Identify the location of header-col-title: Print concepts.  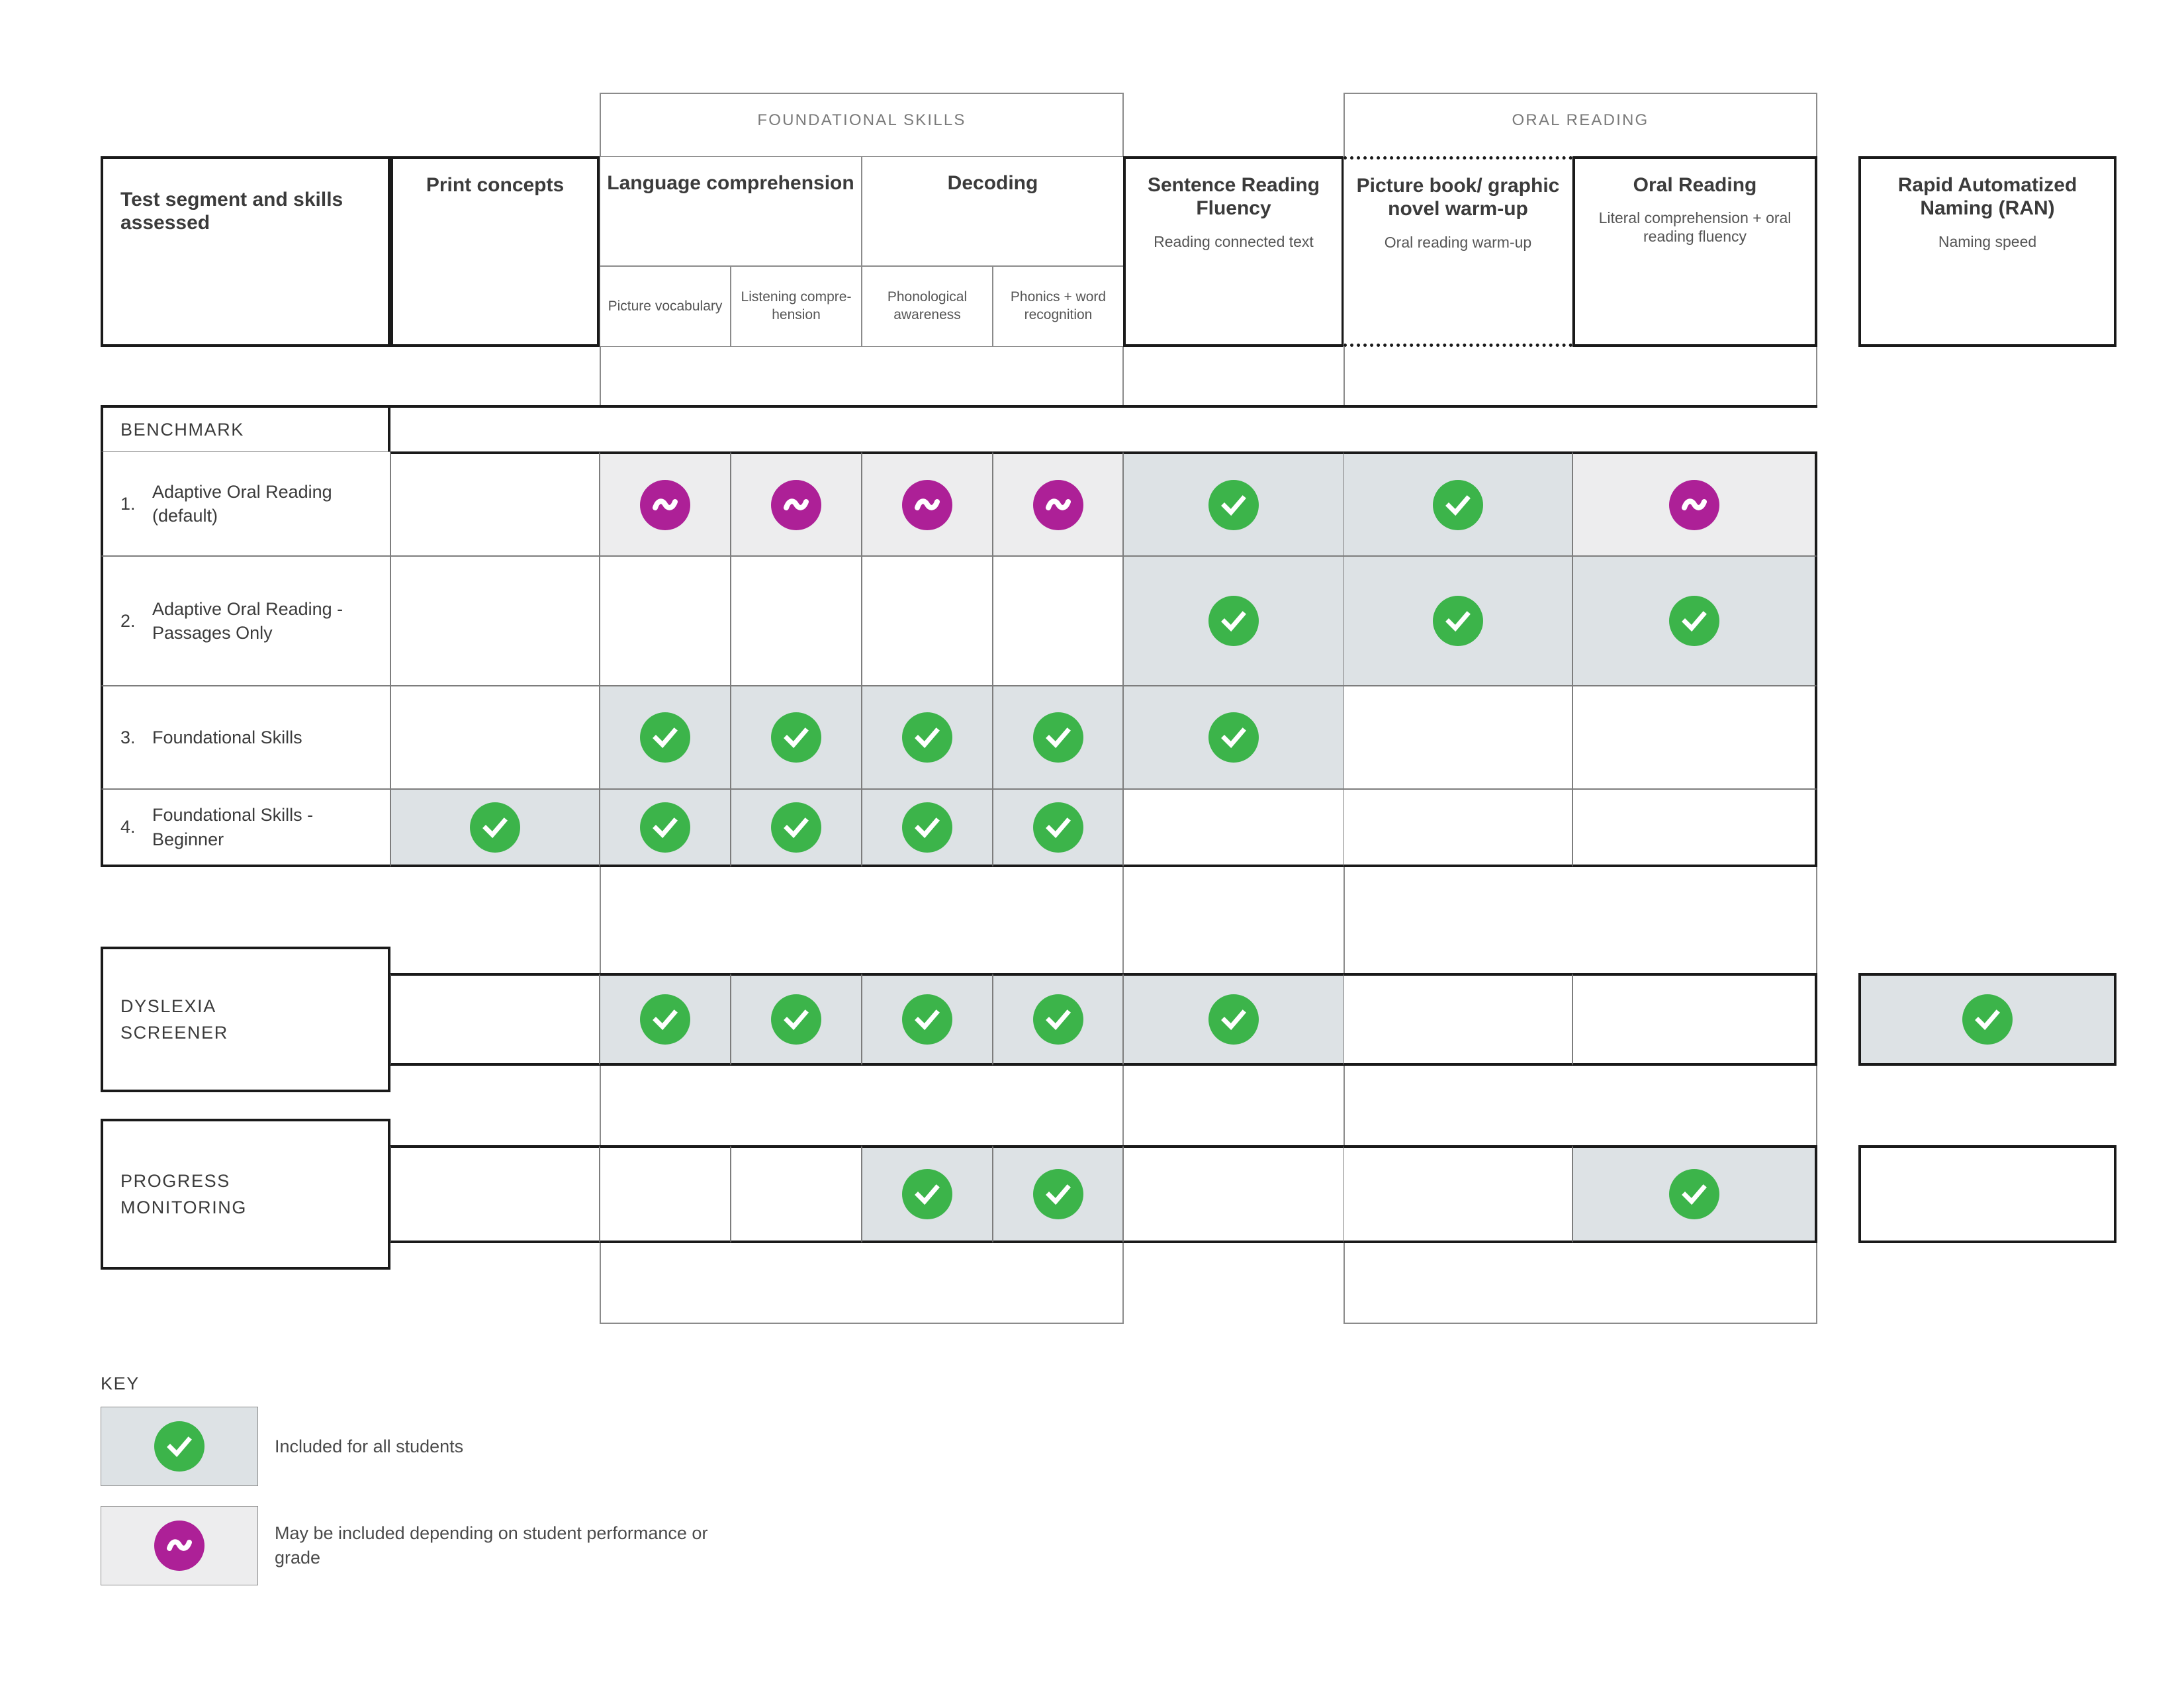
(496, 185).